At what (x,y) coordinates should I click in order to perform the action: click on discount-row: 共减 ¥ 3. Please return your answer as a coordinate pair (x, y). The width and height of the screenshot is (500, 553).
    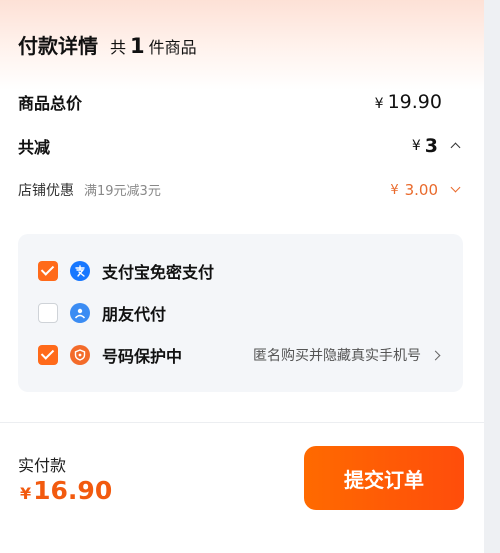
    Looking at the image, I should click on (241, 146).